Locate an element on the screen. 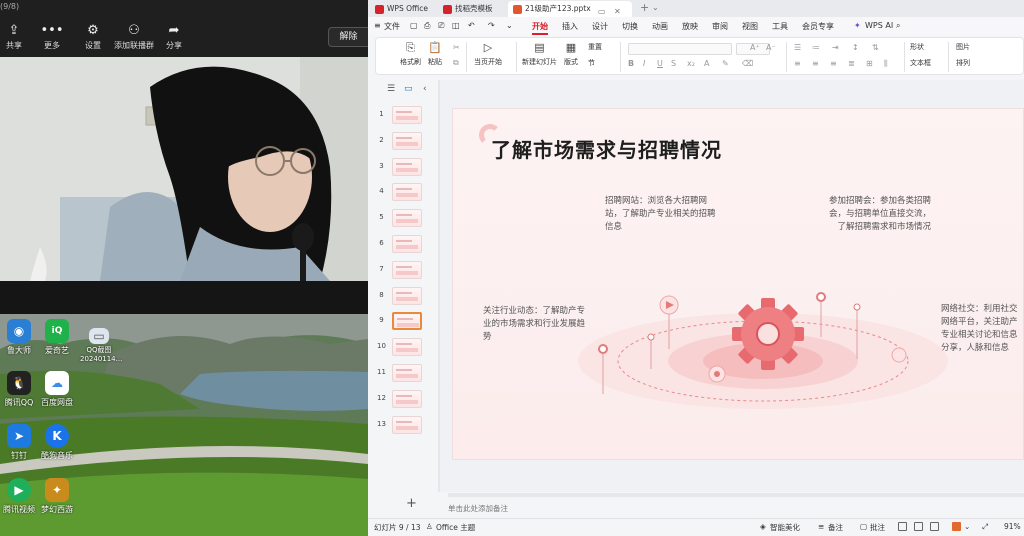 The image size is (1024, 536). normal-view-icon is located at coordinates (902, 526).